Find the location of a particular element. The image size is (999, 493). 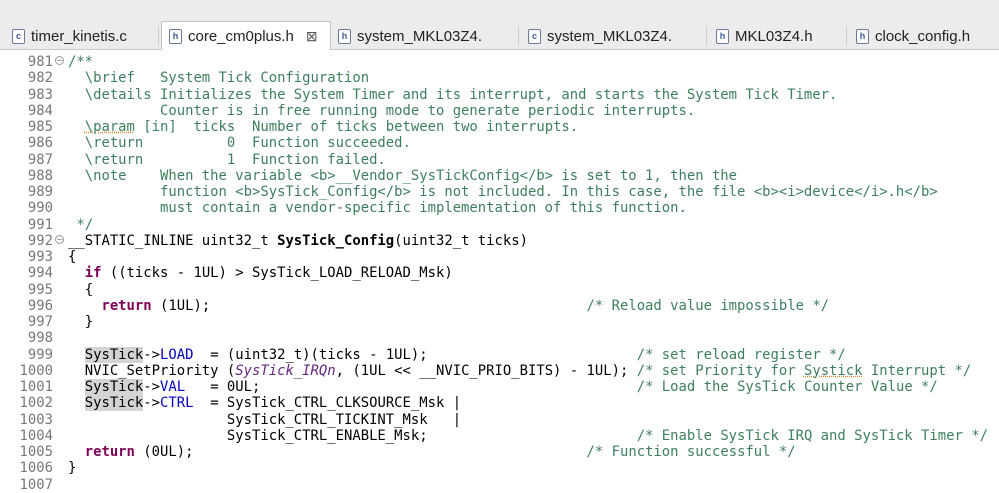

code-token: return is located at coordinates (126, 305).